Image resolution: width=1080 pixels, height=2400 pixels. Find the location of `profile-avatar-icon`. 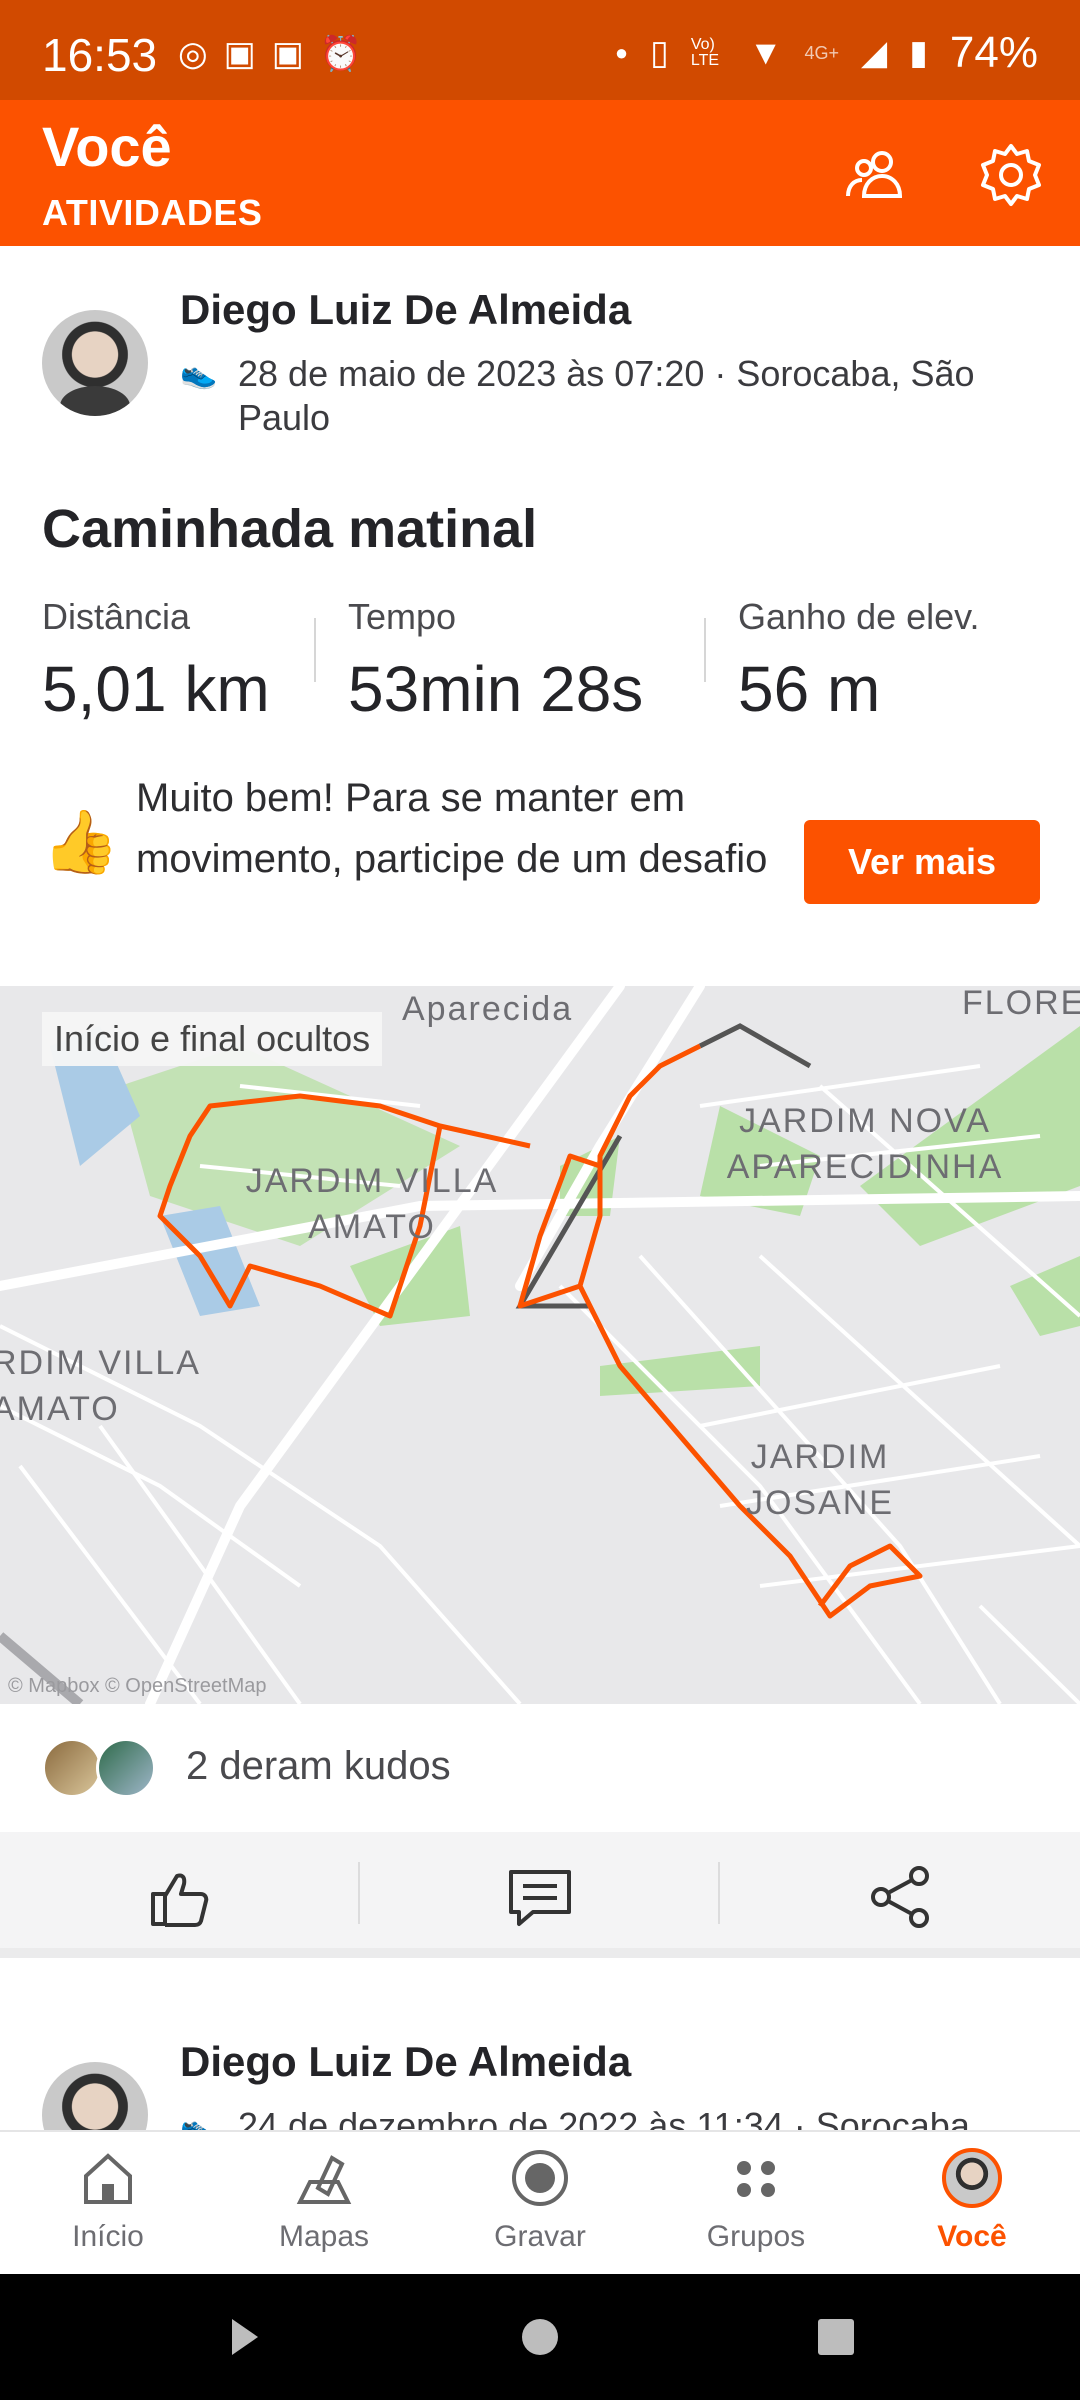

profile-avatar-icon is located at coordinates (972, 2178).